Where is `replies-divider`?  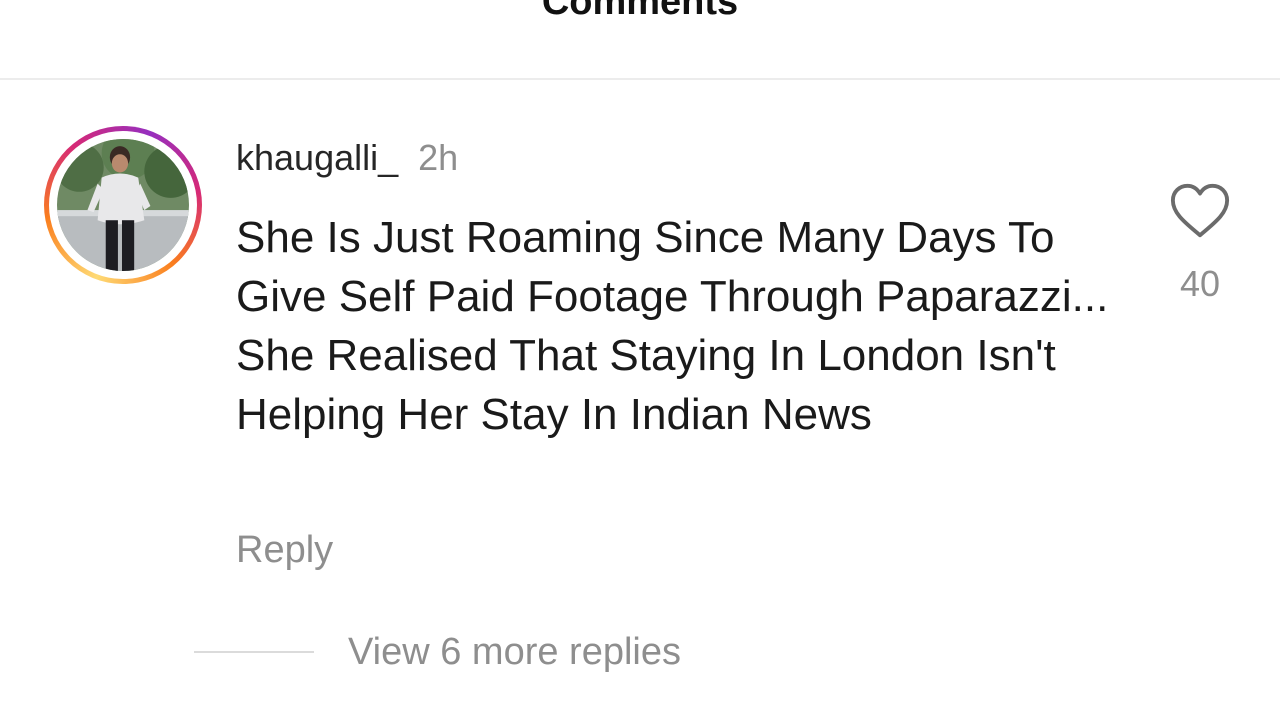
replies-divider is located at coordinates (254, 652).